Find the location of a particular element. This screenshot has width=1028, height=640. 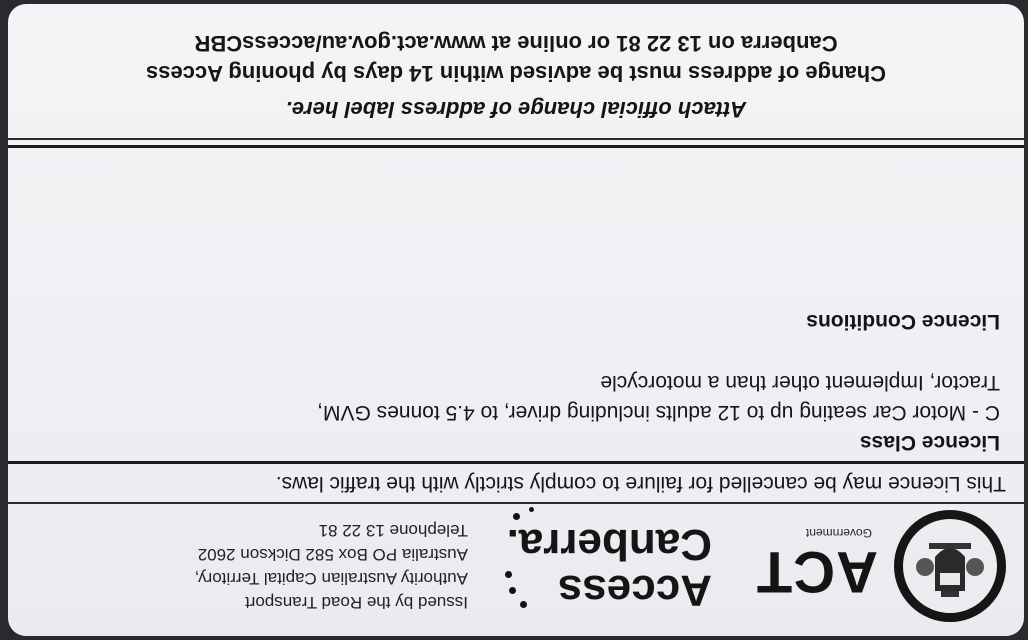

issuer-line: Authority Australian Capital Territory, is located at coordinates (331, 578).